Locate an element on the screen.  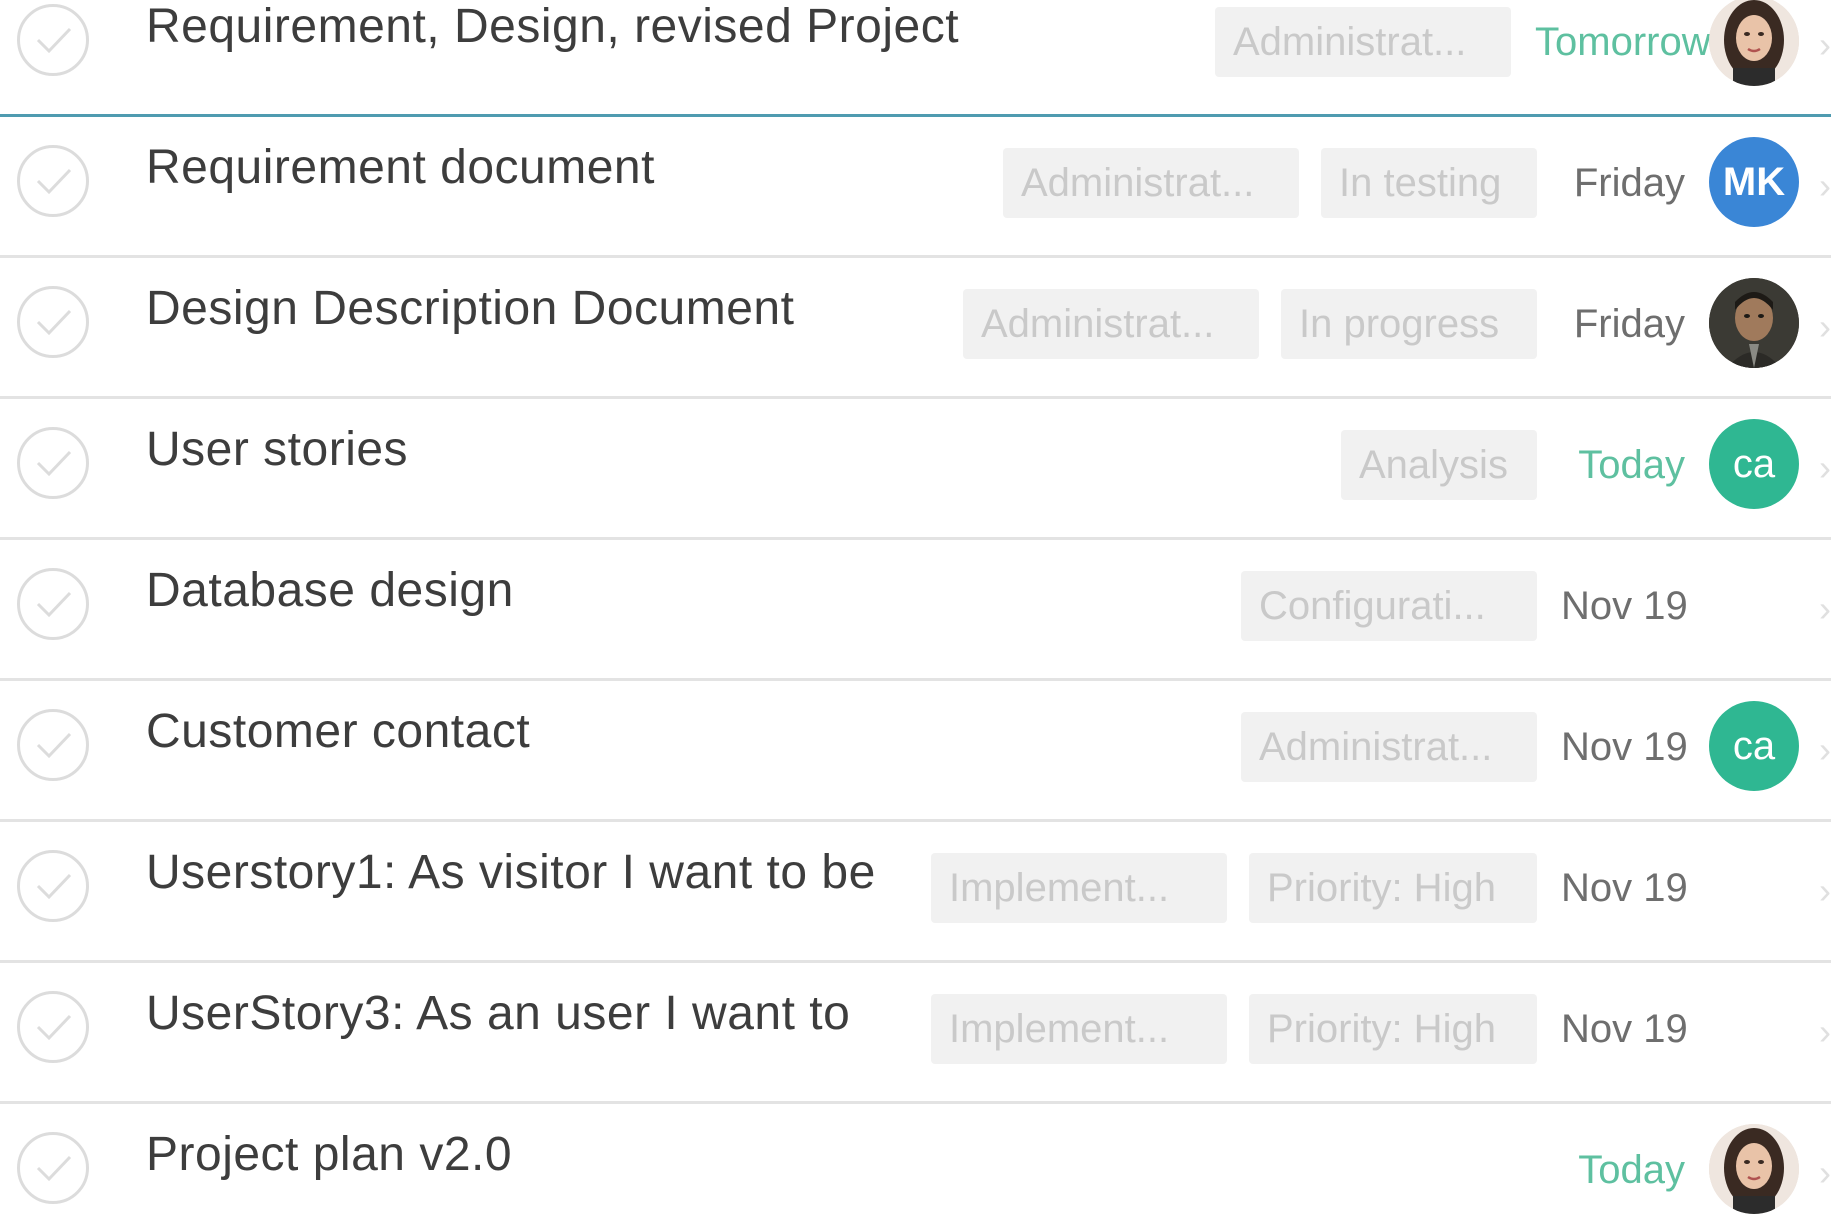
task-meta: Administrat... Tomorrow is located at coordinates (1463, 43).